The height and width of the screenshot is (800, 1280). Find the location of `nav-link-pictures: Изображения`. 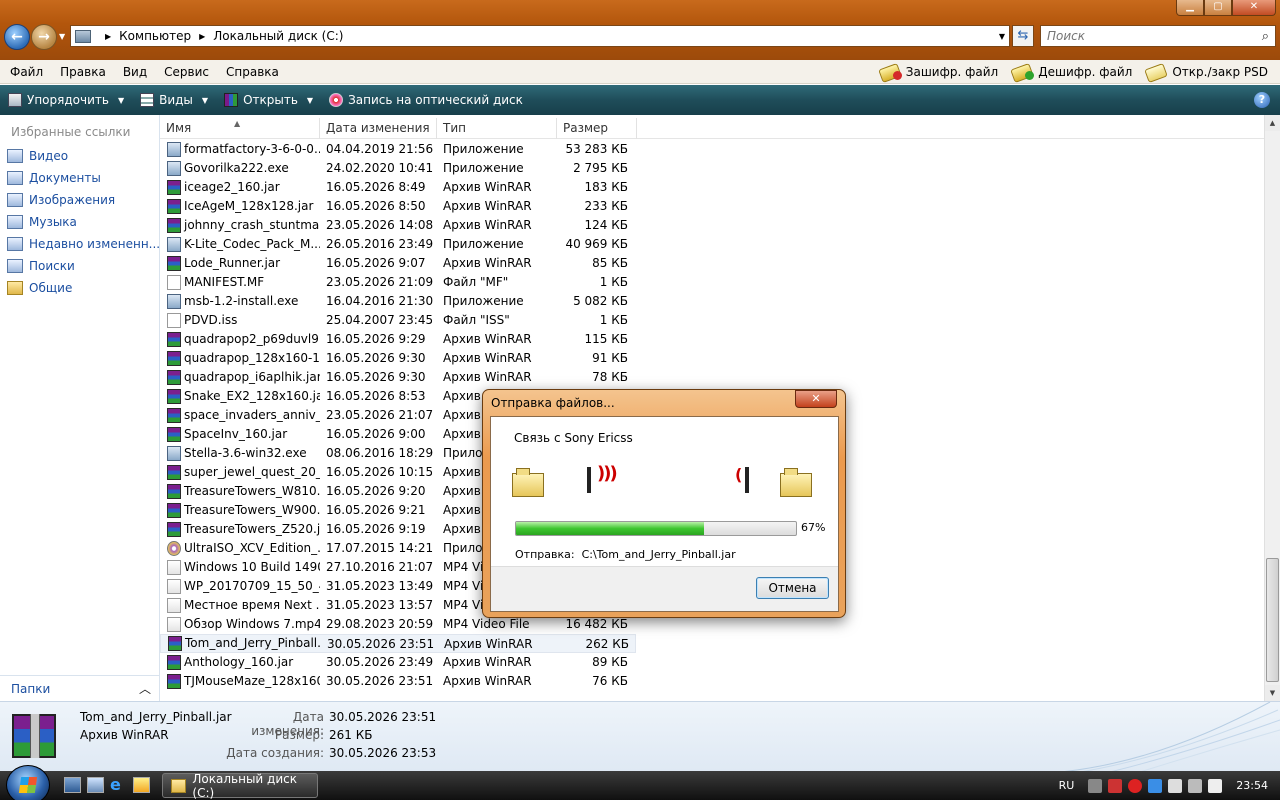

nav-link-pictures: Изображения is located at coordinates (79, 200).